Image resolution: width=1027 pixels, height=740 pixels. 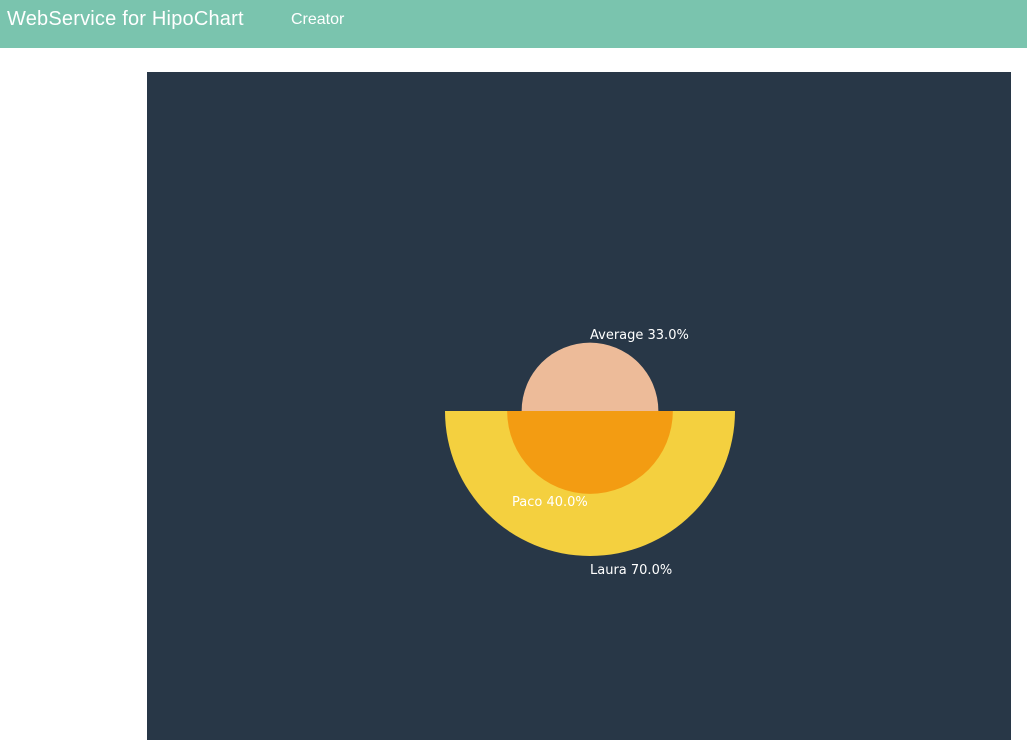 What do you see at coordinates (125, 19) in the screenshot?
I see `brand-link: WebService for HipoChart` at bounding box center [125, 19].